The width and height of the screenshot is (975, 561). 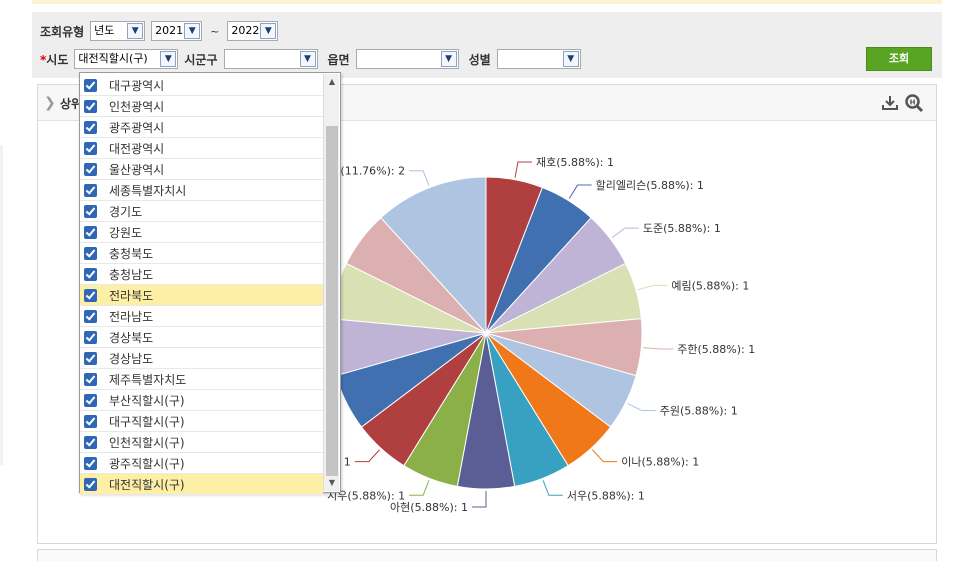 I want to click on sido-option-label: 전라북도, so click(x=131, y=295).